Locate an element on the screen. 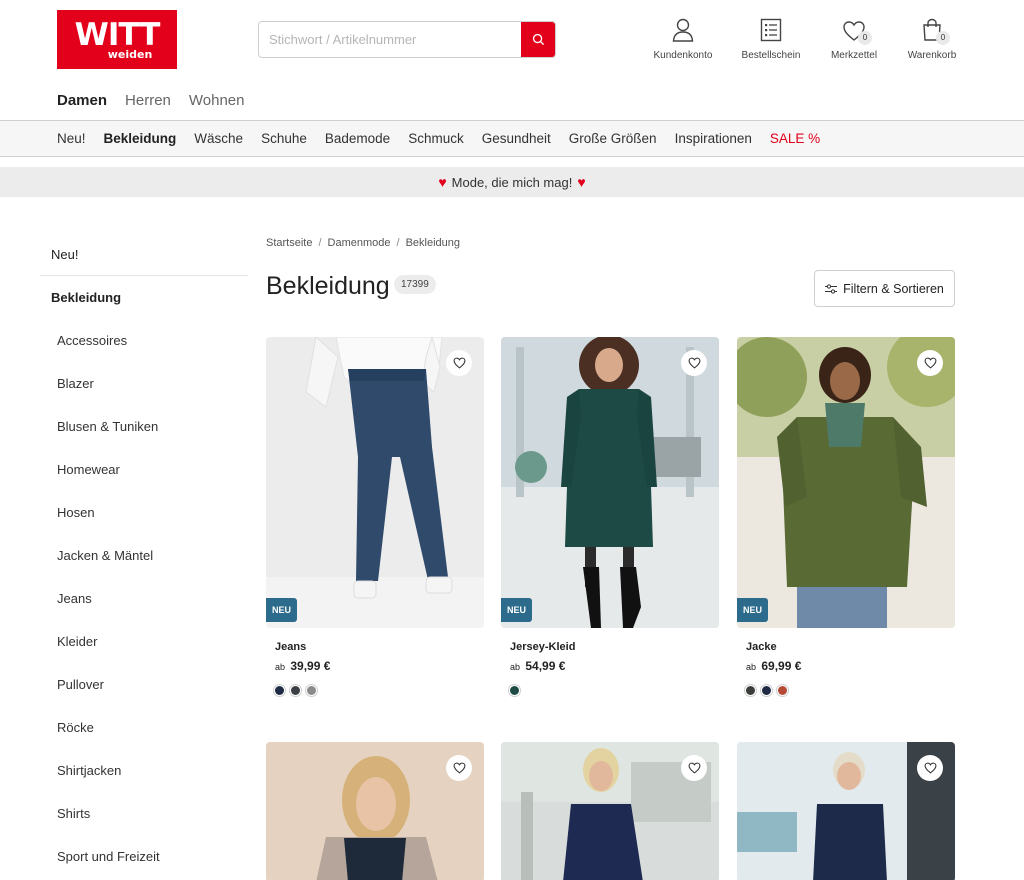 Image resolution: width=1024 pixels, height=880 pixels. account-link: Kundenkonto is located at coordinates (683, 37).